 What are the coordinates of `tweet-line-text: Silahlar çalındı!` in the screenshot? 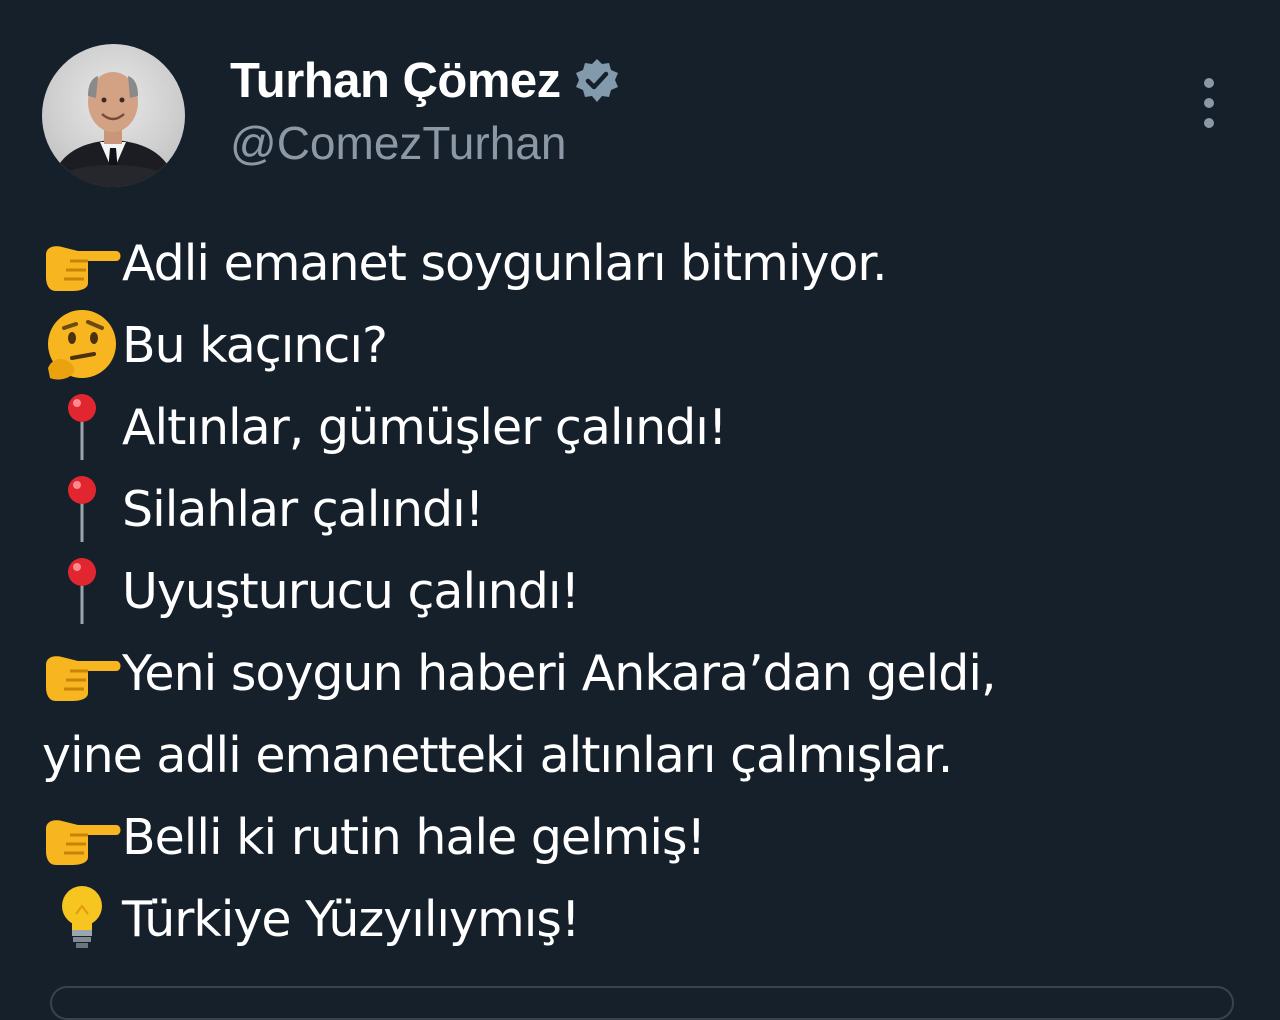 It's located at (303, 509).